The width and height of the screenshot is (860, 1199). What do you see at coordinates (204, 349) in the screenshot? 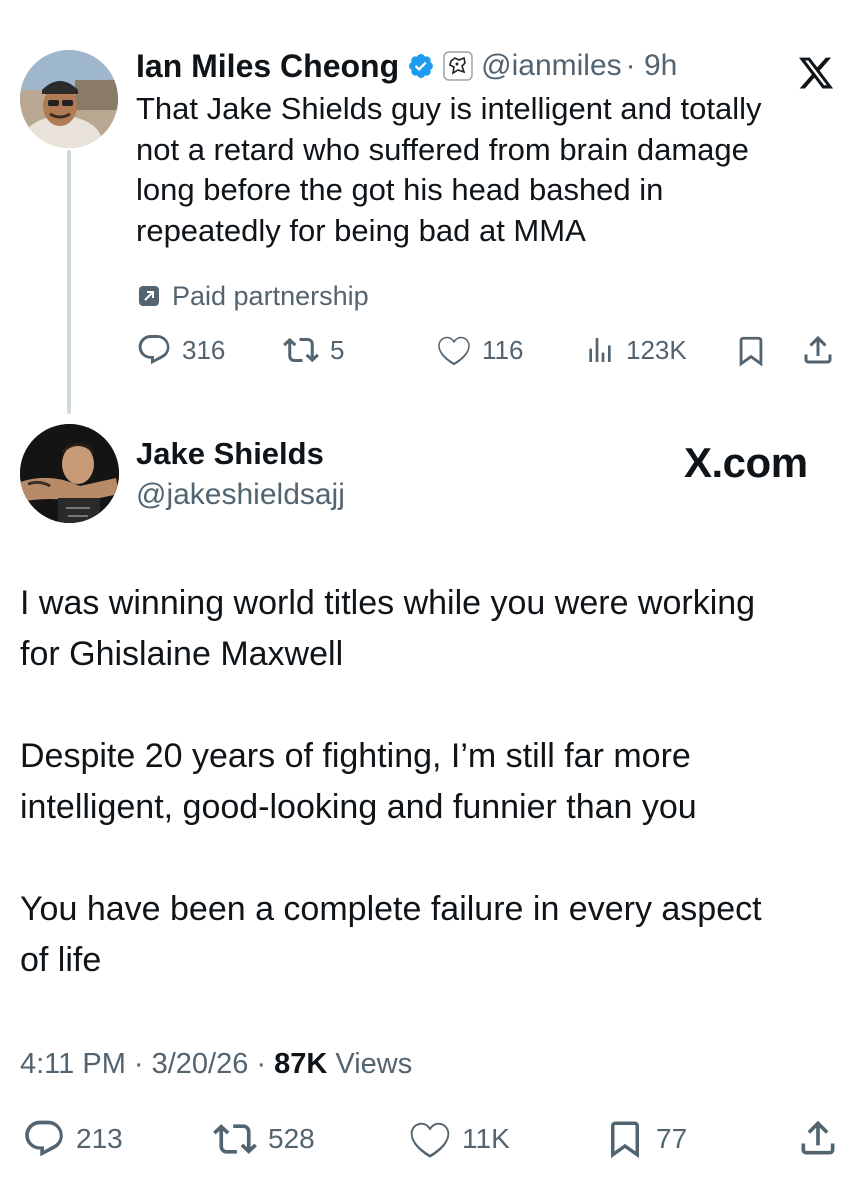
I see `reply-count: 316` at bounding box center [204, 349].